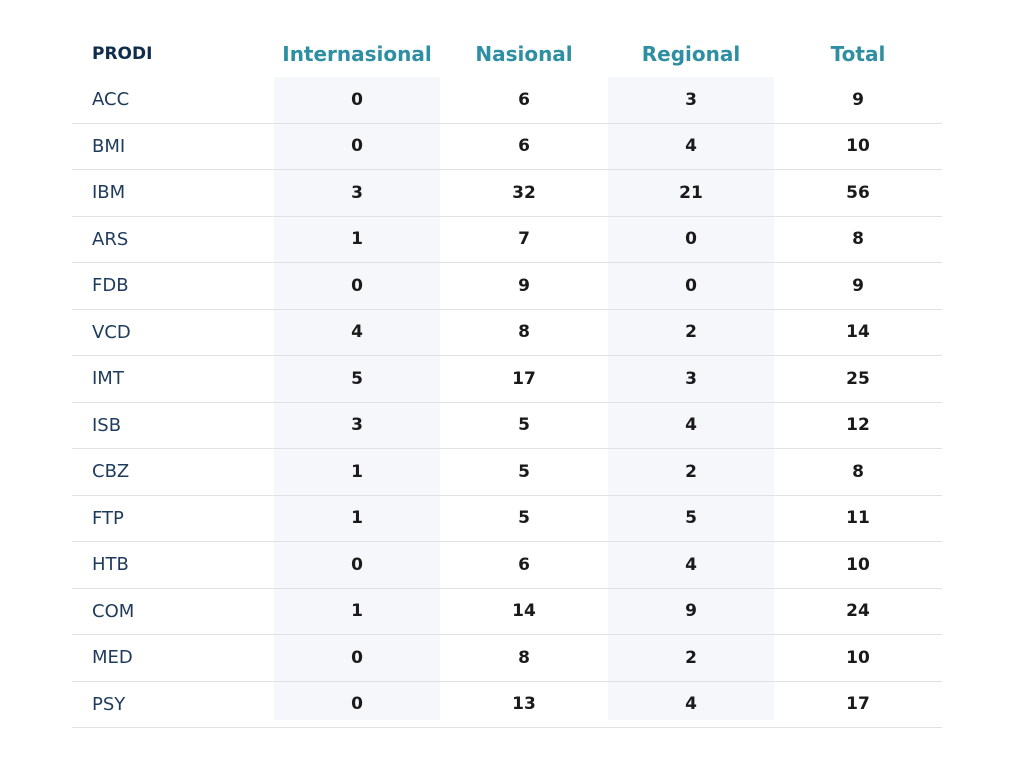 The width and height of the screenshot is (1024, 768). I want to click on cell-nasional: 9, so click(524, 285).